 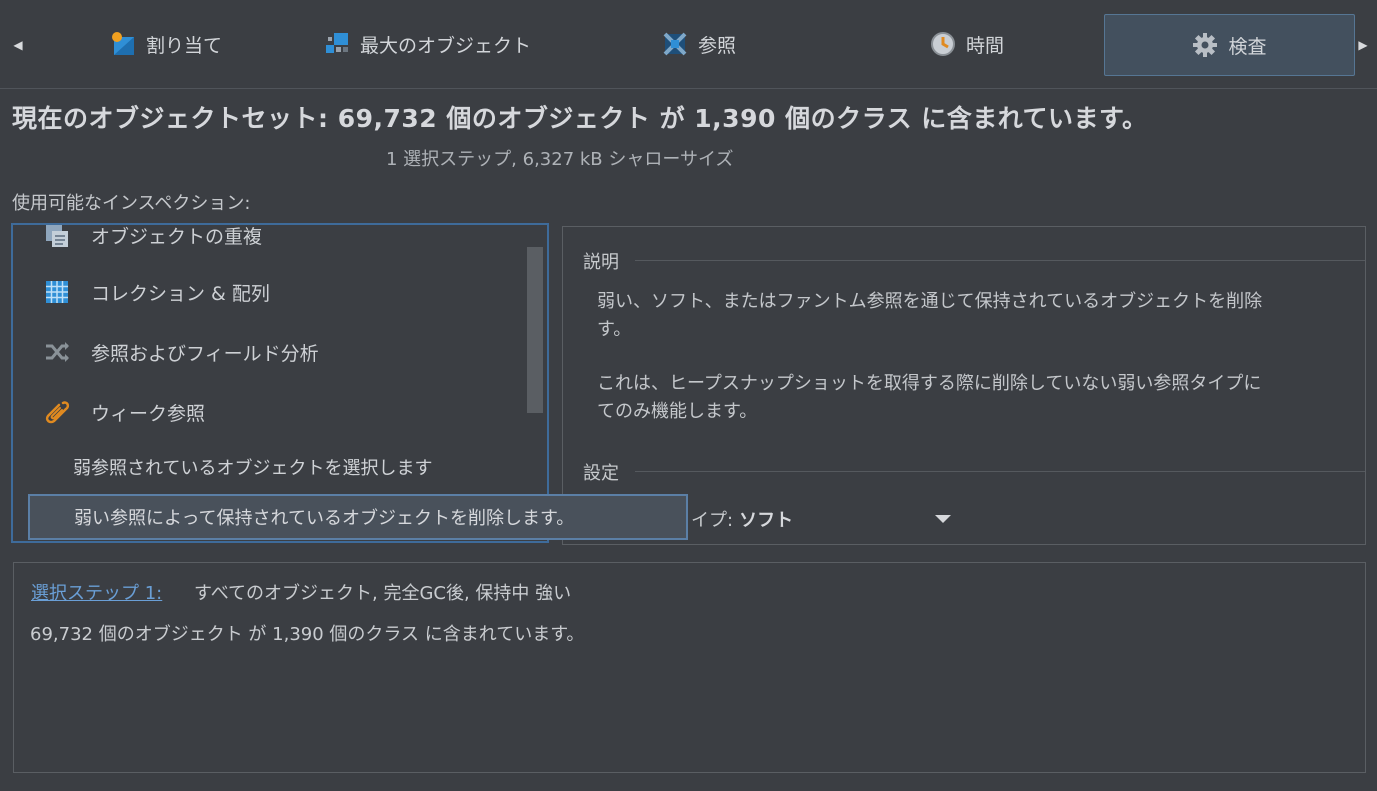 What do you see at coordinates (252, 467) in the screenshot?
I see `option-select-weakly-referenced: 弱参照されているオブジェクトを選択します` at bounding box center [252, 467].